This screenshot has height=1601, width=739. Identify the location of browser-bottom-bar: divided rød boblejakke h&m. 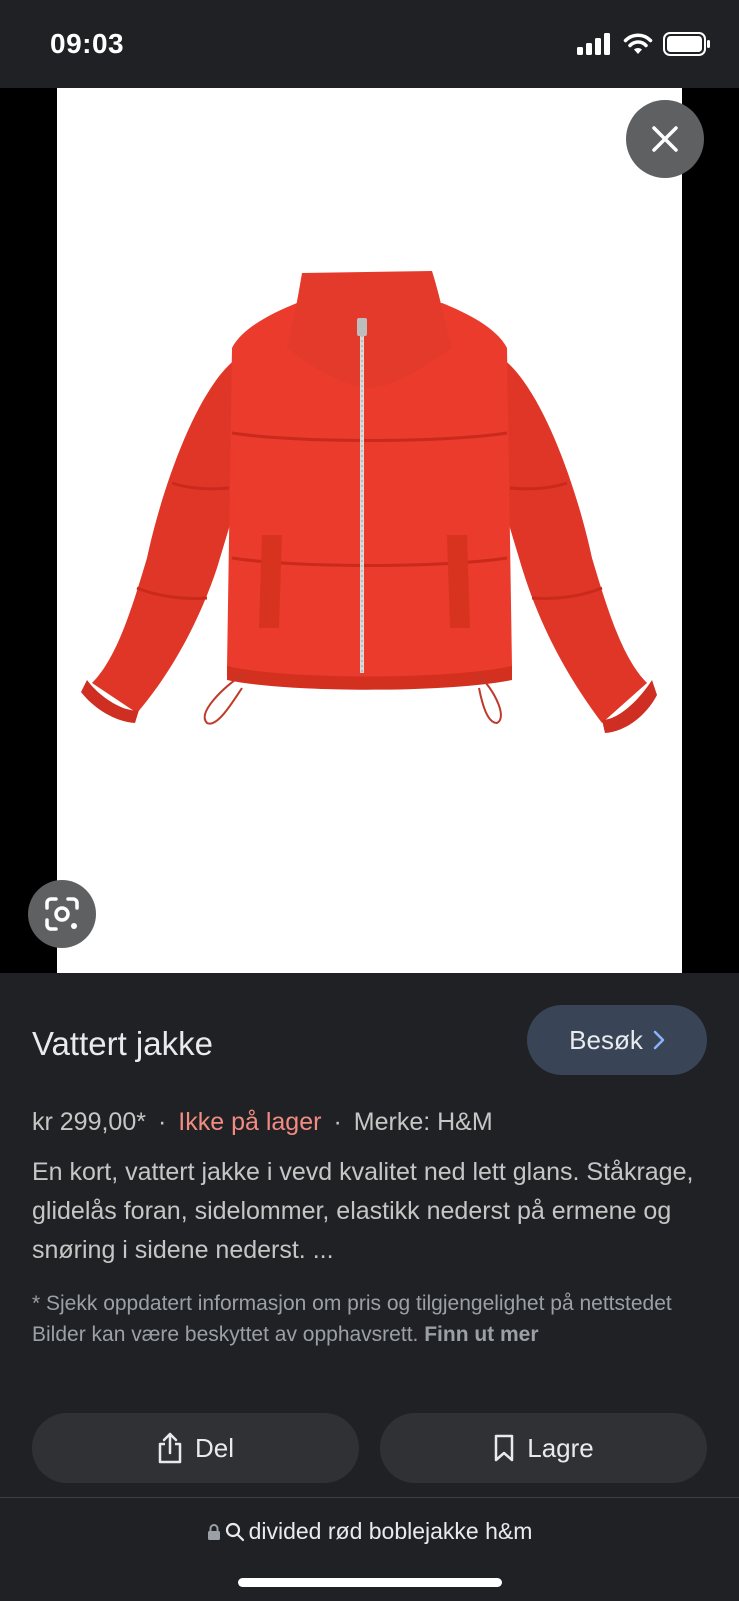
(369, 1549).